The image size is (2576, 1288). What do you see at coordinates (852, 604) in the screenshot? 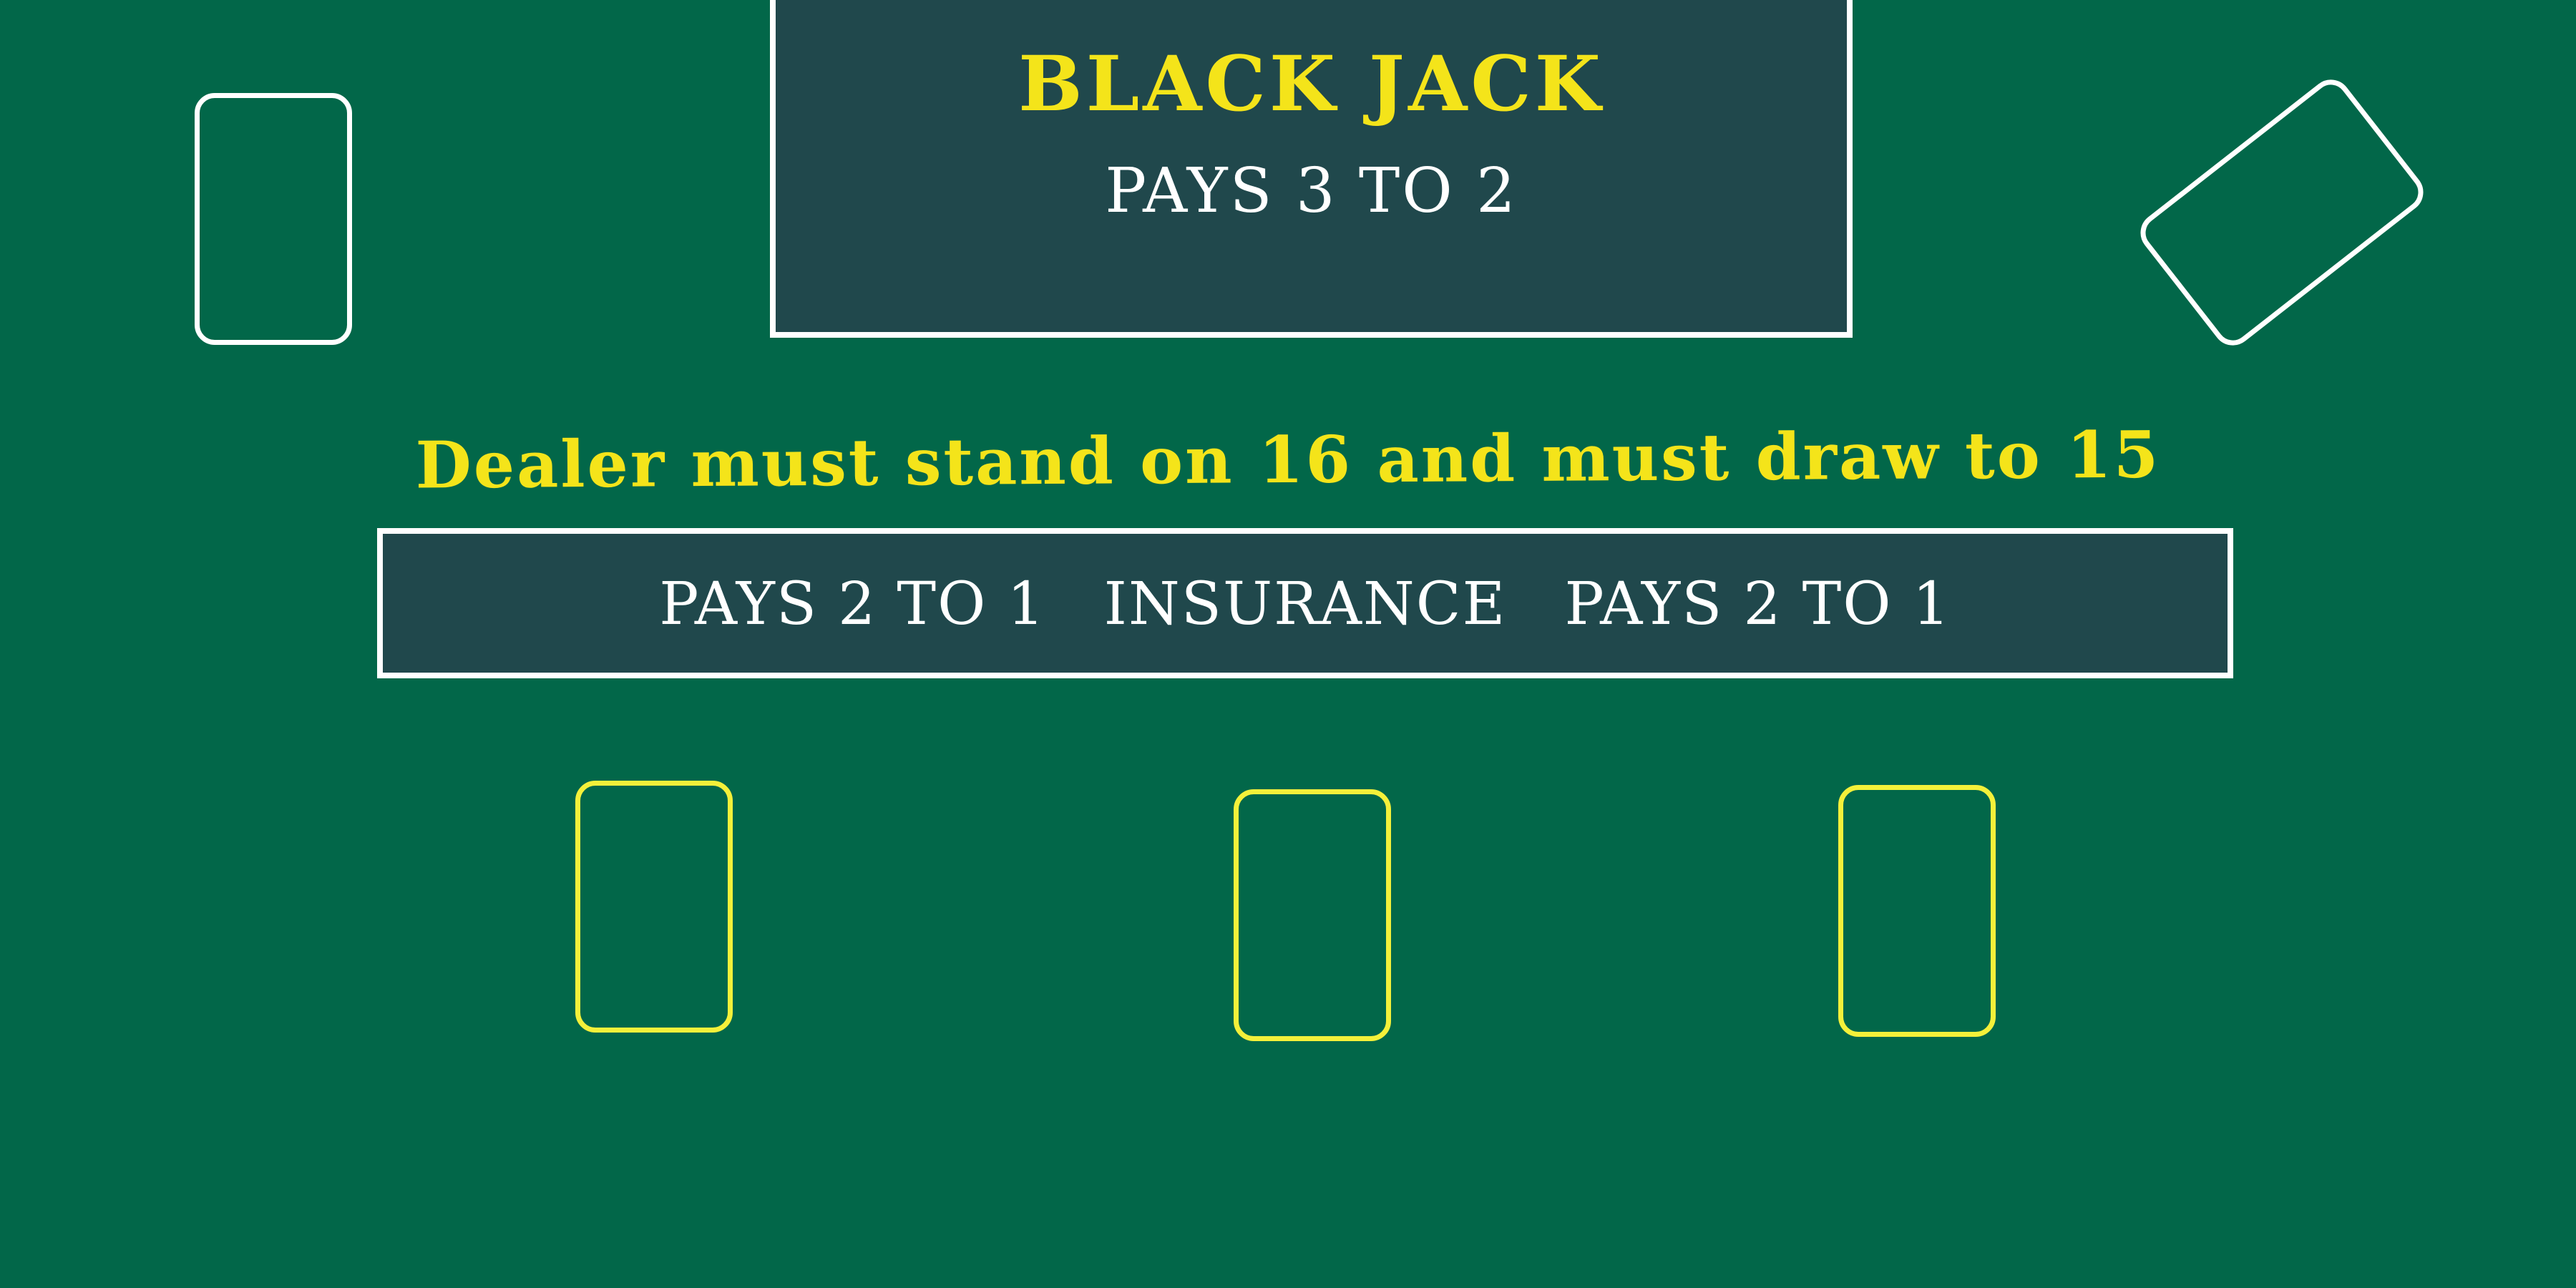
I see `insurance-payout-left: PAYS 2 TO 1` at bounding box center [852, 604].